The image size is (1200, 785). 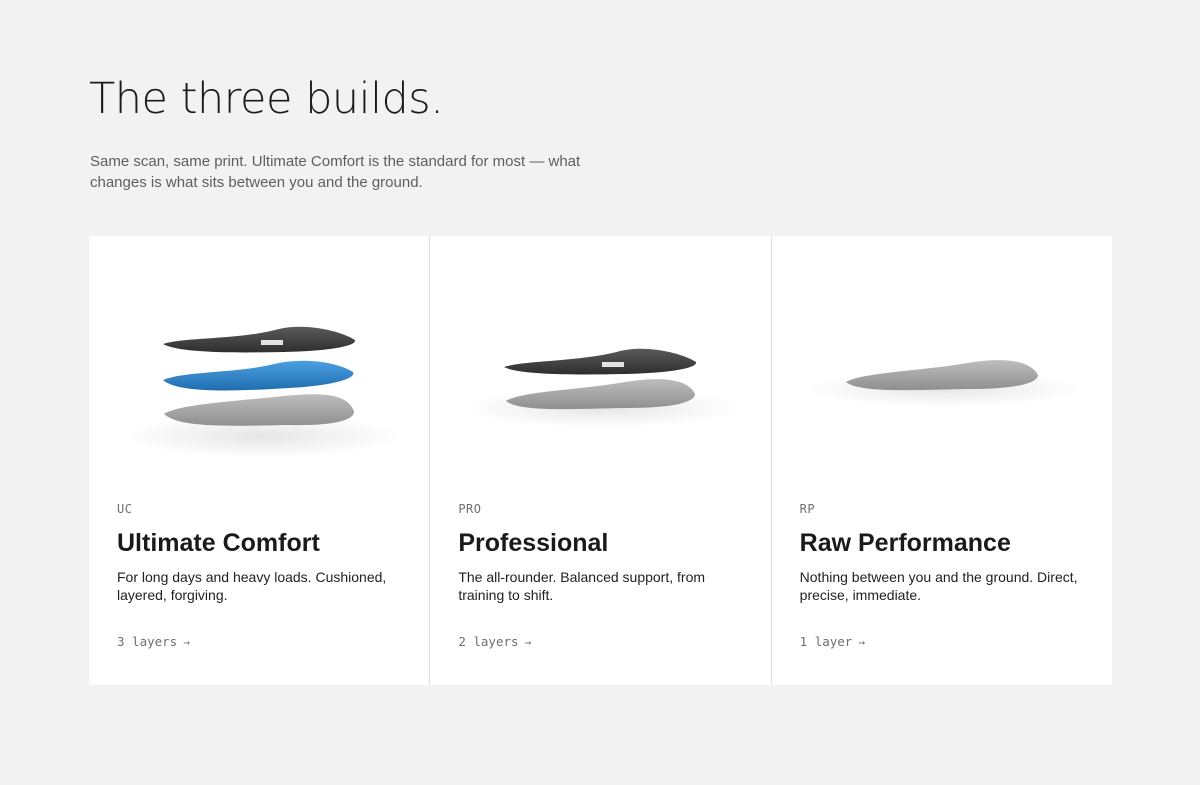 I want to click on layers-count: 1 layer, so click(x=826, y=641).